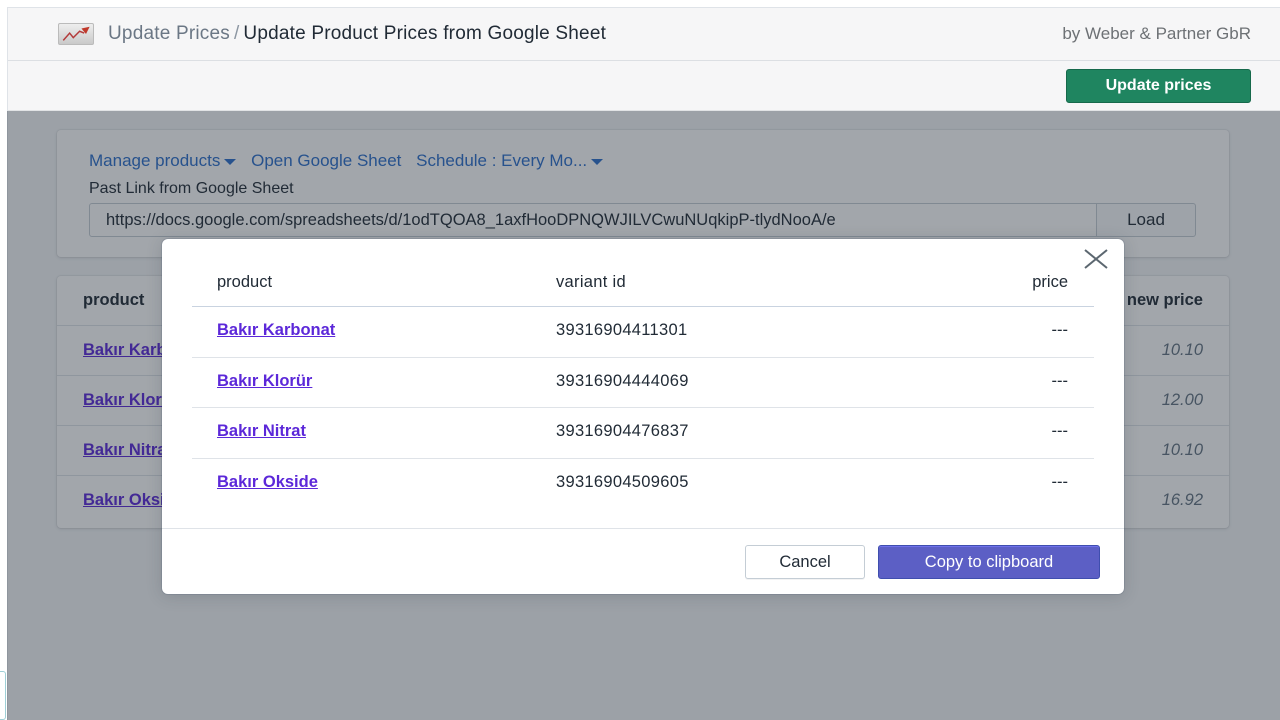 This screenshot has width=1280, height=720. Describe the element at coordinates (425, 33) in the screenshot. I see `page-title: Update Product Prices from Google Sheet` at that location.